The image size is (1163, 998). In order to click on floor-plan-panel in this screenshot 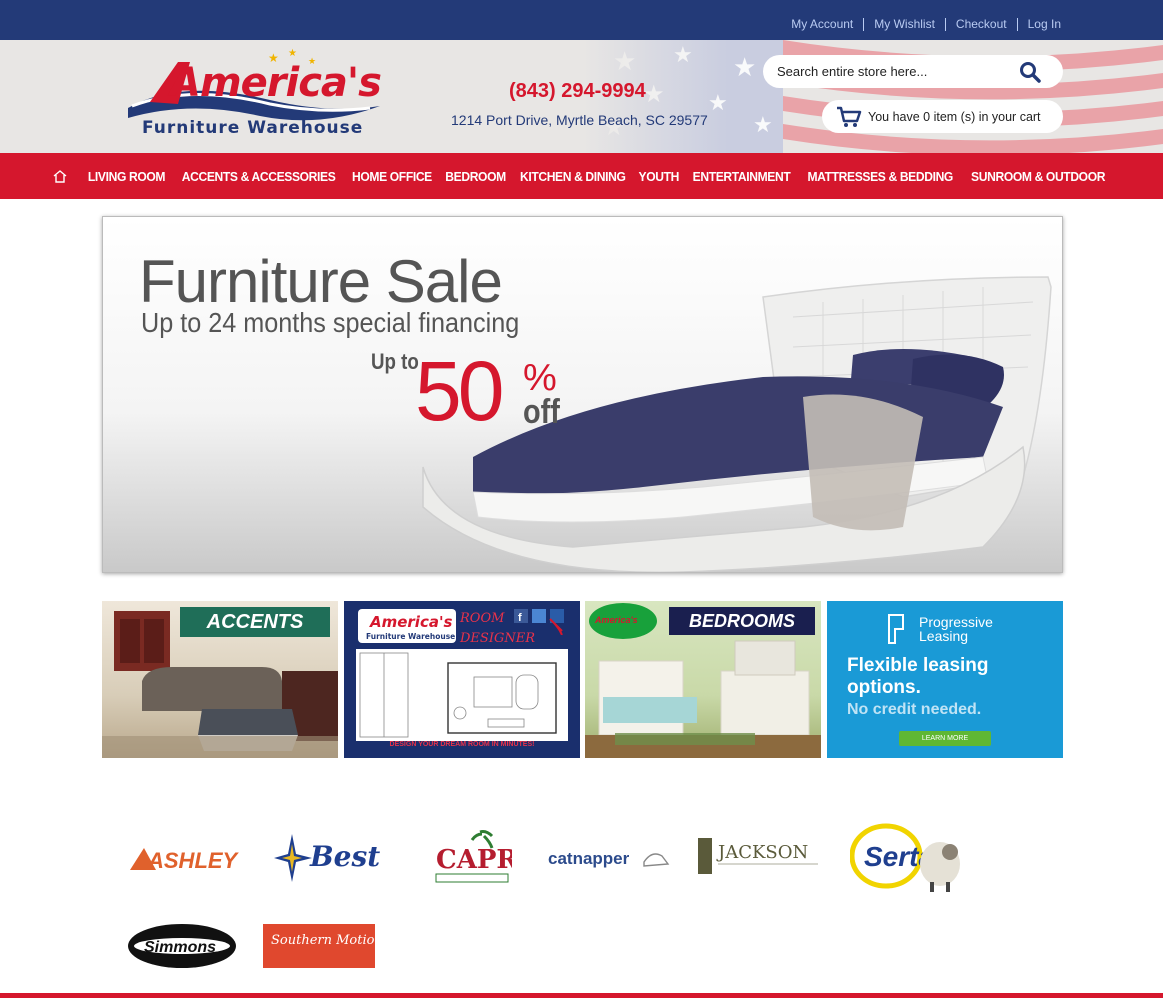, I will do `click(462, 695)`.